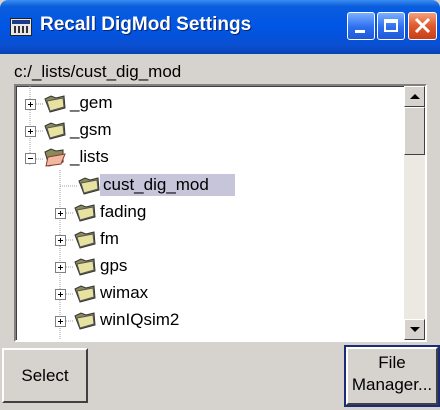 This screenshot has width=440, height=410. I want to click on tree-item-fm: fm, so click(211, 240).